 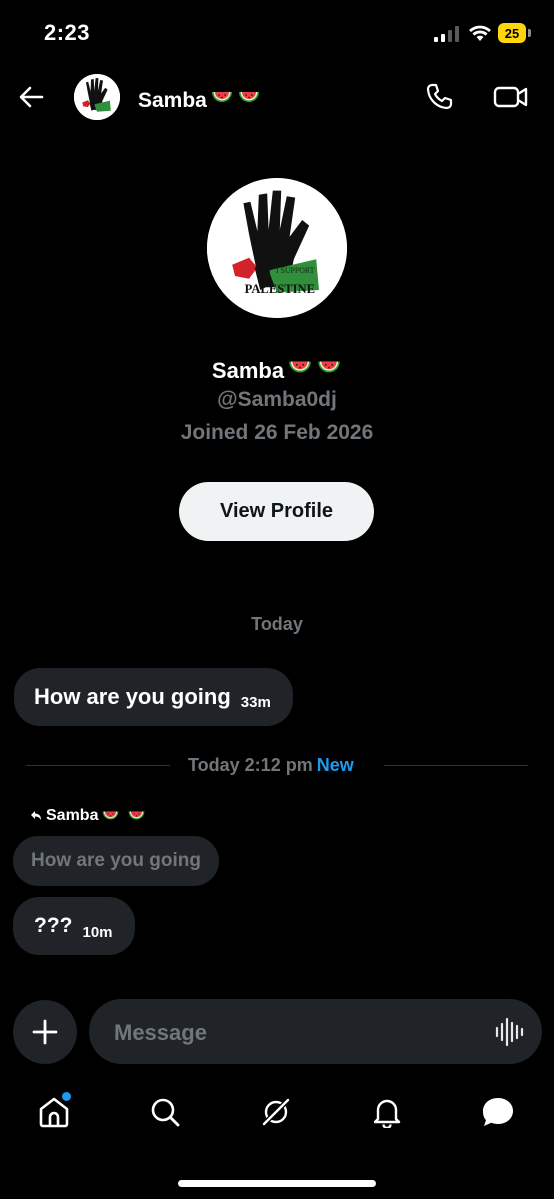 I want to click on tab-notifications, so click(x=387, y=1112).